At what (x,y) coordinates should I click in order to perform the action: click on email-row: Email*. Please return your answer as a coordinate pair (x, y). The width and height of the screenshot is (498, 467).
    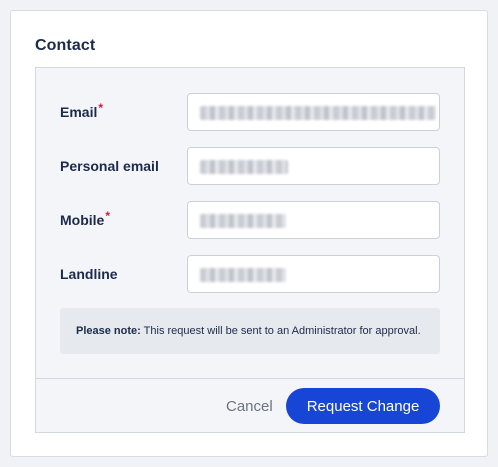
    Looking at the image, I should click on (250, 112).